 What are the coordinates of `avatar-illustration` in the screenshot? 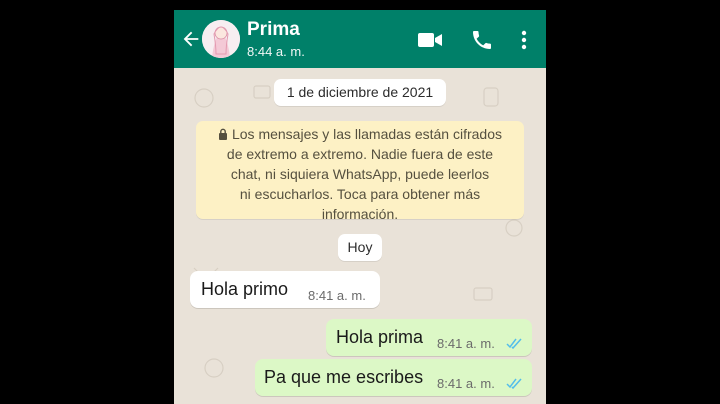 It's located at (221, 39).